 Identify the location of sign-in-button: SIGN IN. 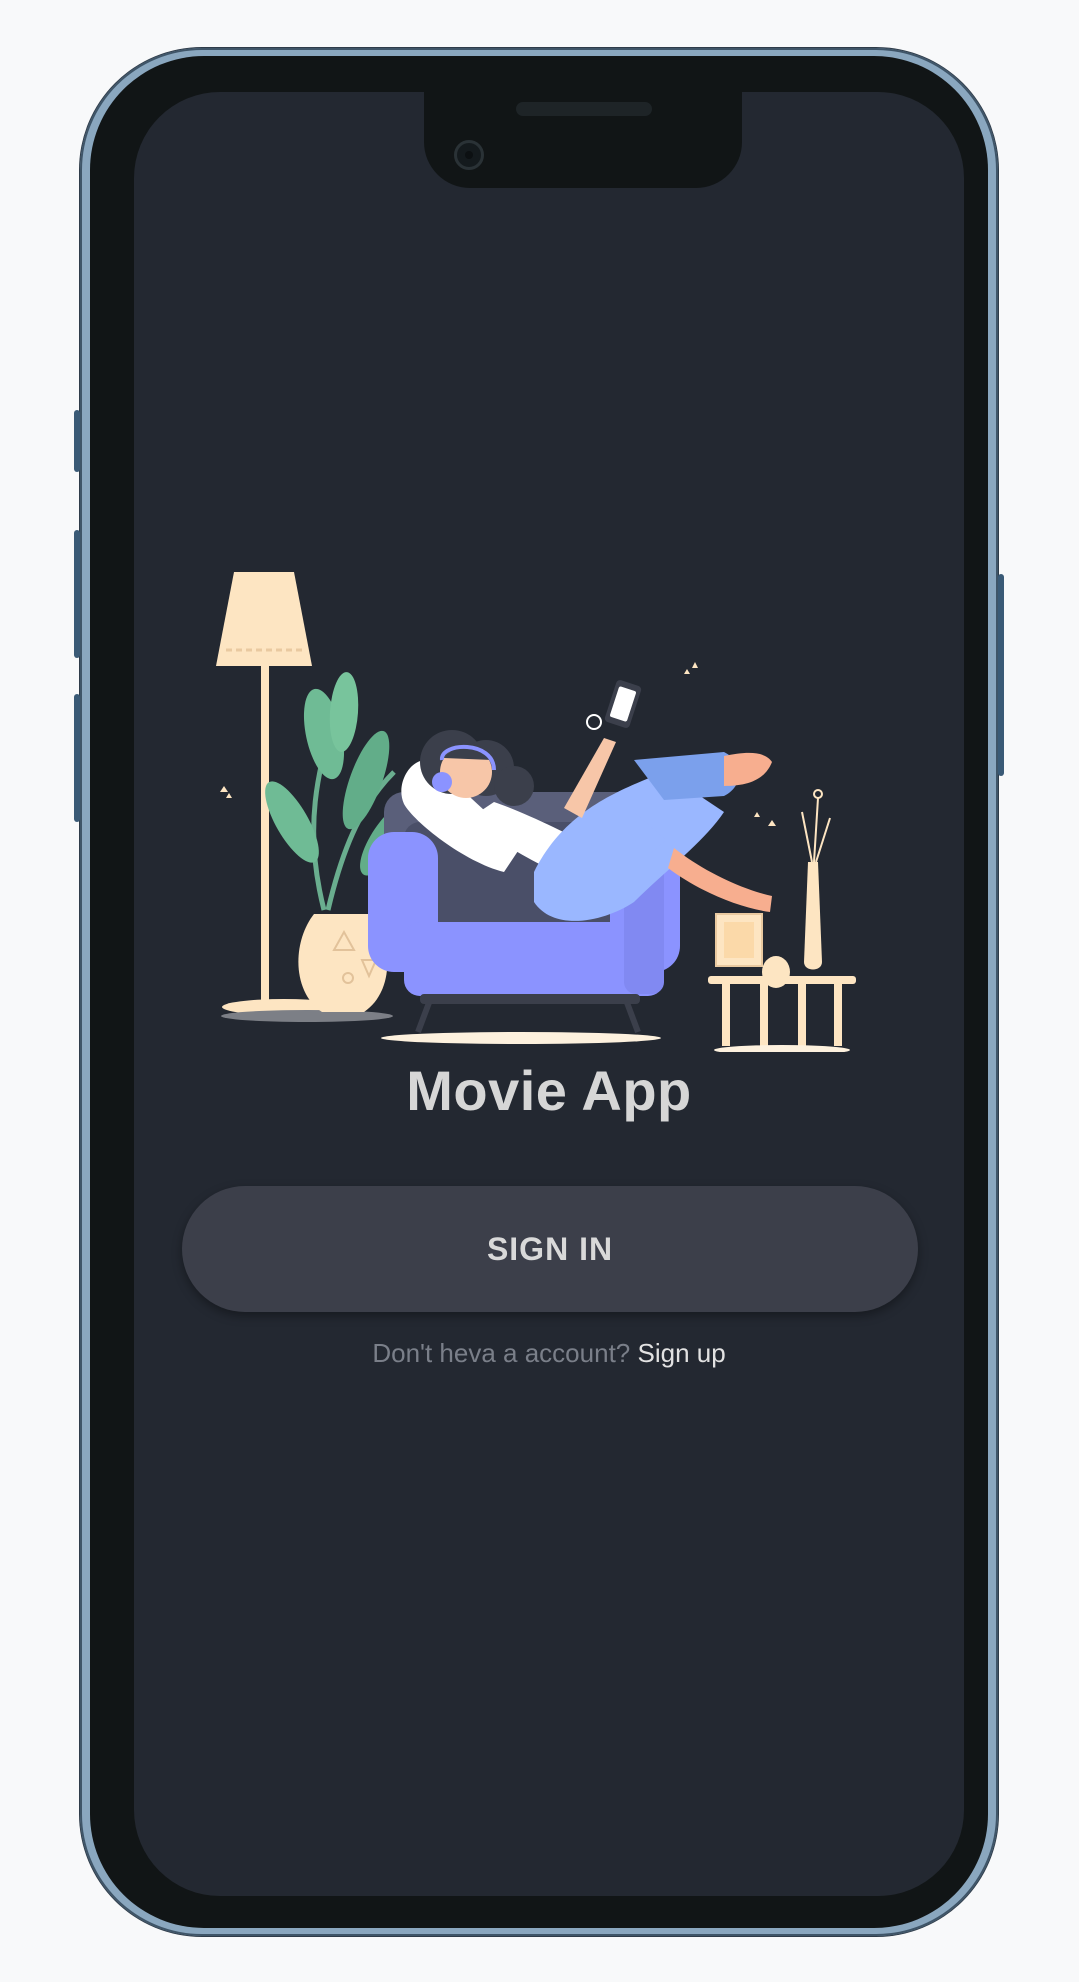
(550, 1249).